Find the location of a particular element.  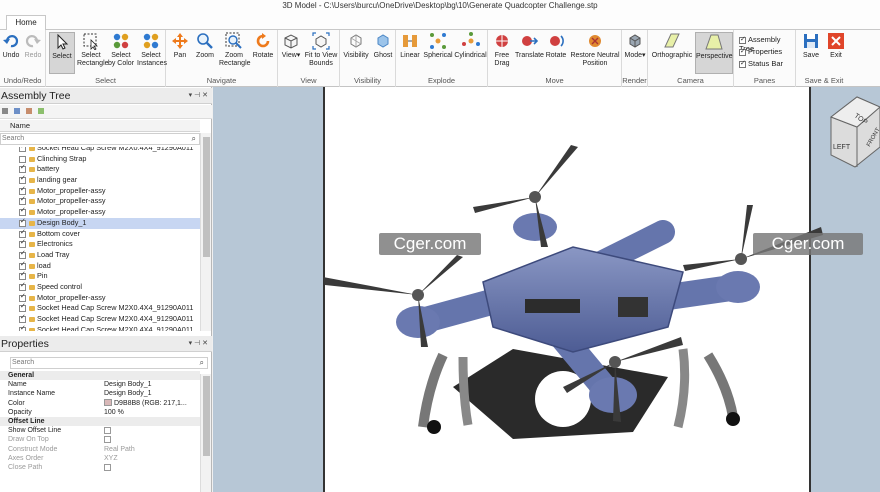

restore-neutral-button: Restore Neutral Position is located at coordinates (595, 50).